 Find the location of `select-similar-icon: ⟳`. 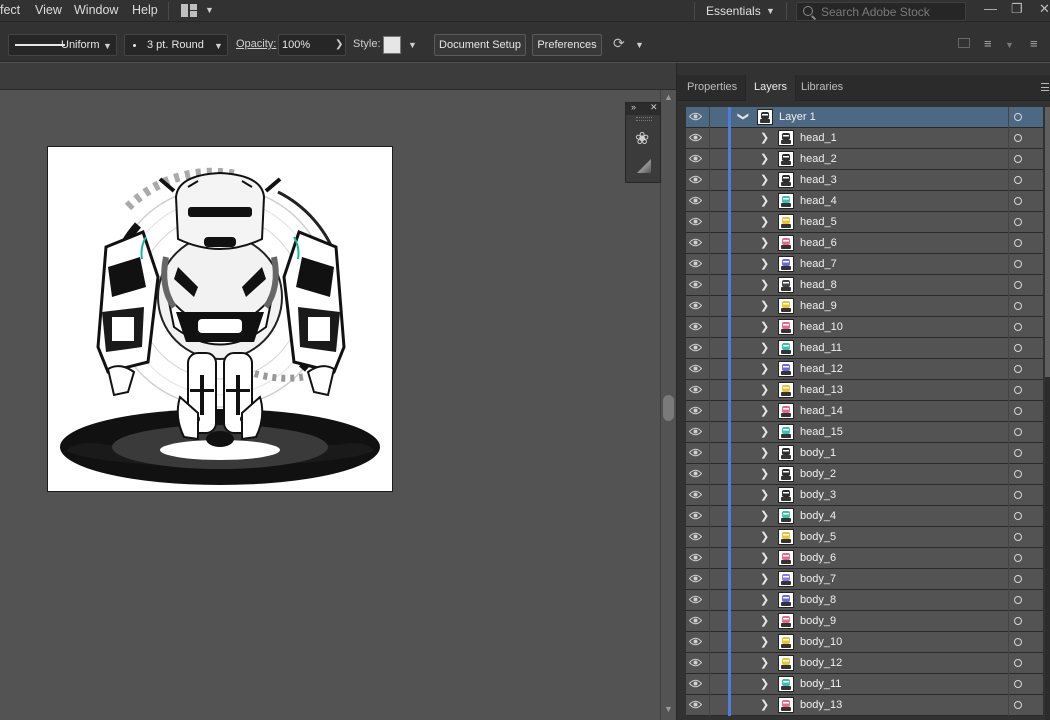

select-similar-icon: ⟳ is located at coordinates (619, 43).